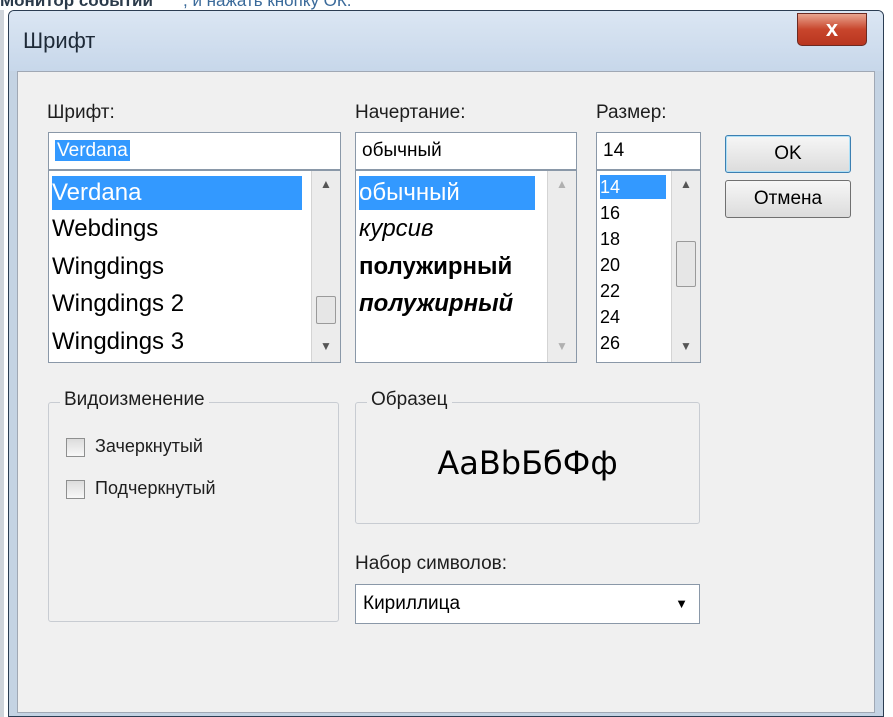  Describe the element at coordinates (412, 603) in the screenshot. I see `charset-value: Кириллица` at that location.